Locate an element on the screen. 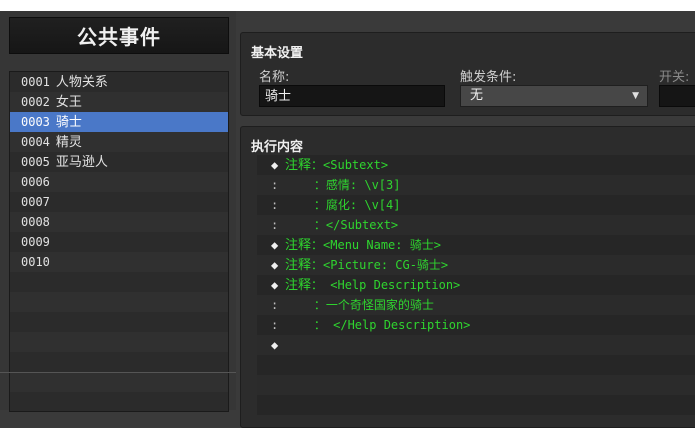 The height and width of the screenshot is (428, 695). event-list-item: 0009 is located at coordinates (119, 242).